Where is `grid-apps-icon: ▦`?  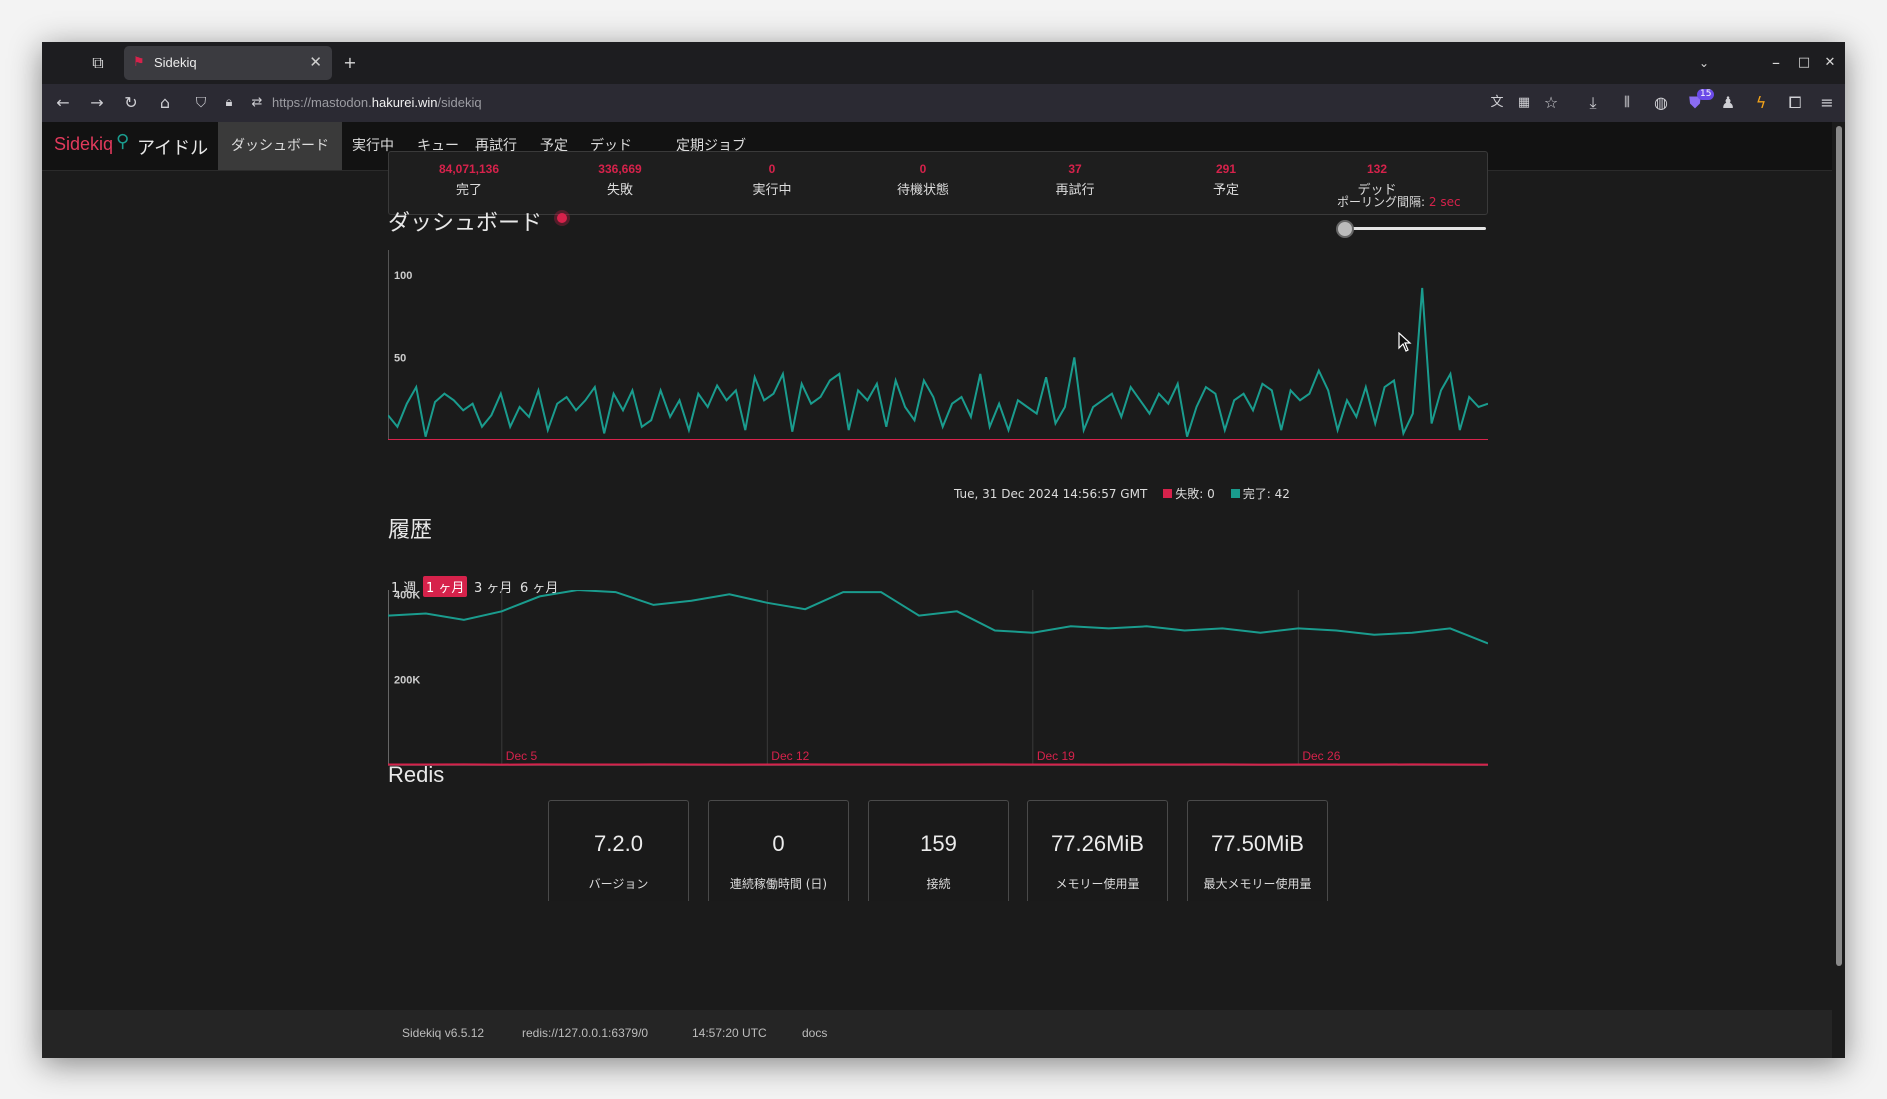 grid-apps-icon: ▦ is located at coordinates (1524, 103).